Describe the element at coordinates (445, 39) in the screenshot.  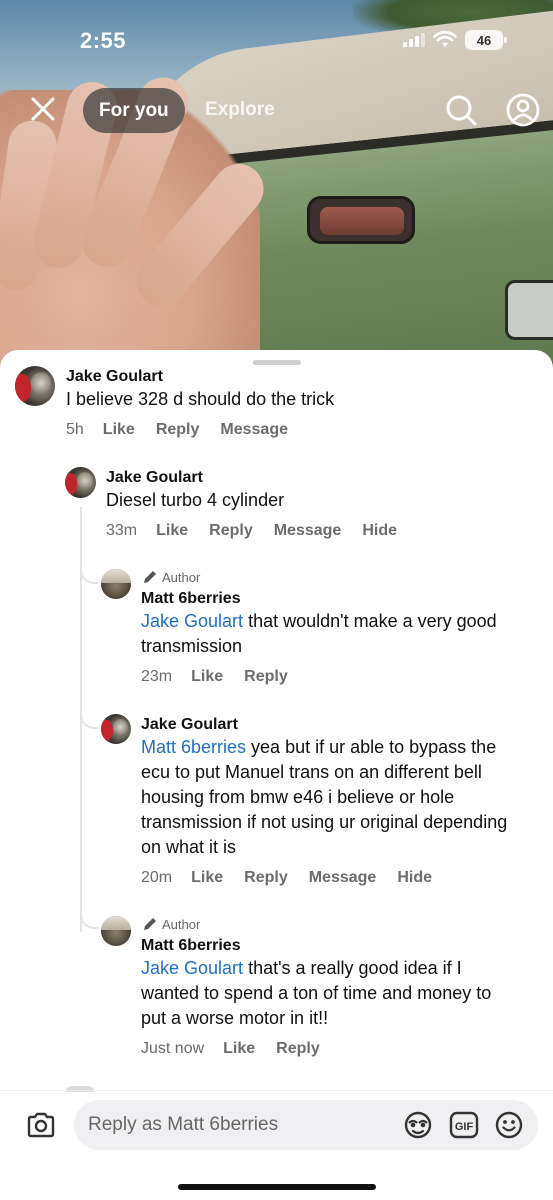
I see `wifi-icon` at that location.